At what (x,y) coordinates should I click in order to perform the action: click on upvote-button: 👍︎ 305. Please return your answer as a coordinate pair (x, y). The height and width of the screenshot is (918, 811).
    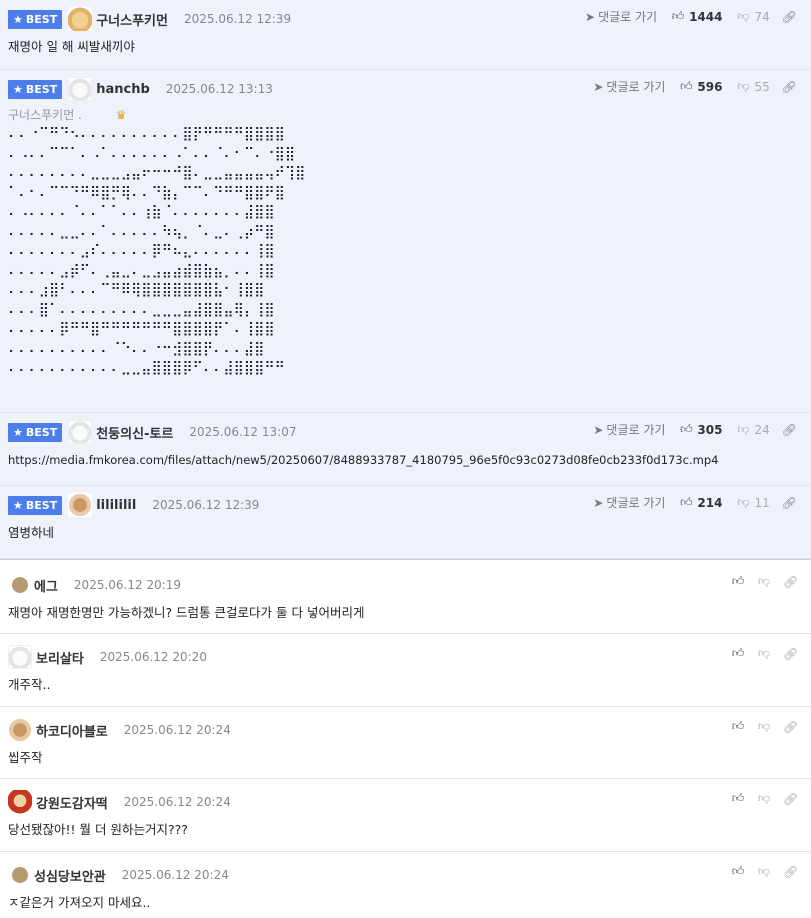
    Looking at the image, I should click on (700, 429).